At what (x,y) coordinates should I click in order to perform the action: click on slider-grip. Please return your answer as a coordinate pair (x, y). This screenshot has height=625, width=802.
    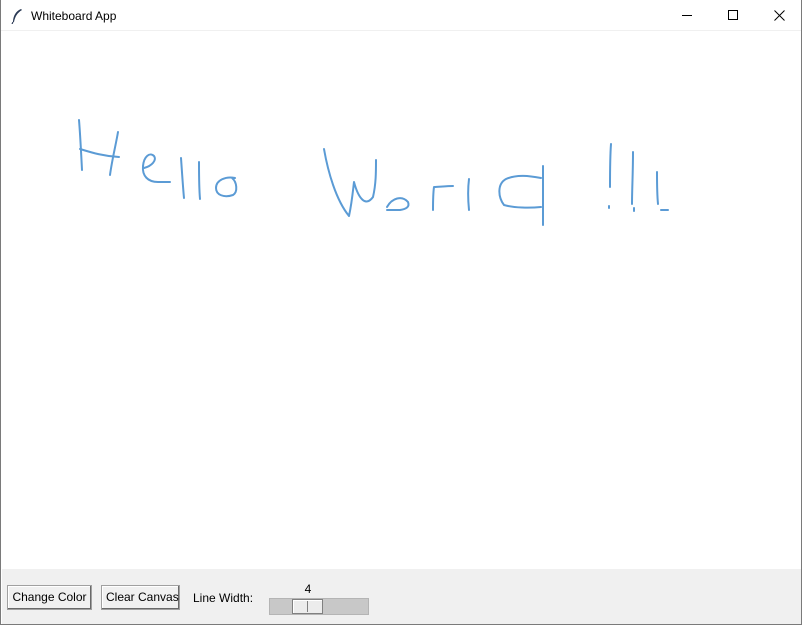
    Looking at the image, I should click on (307, 606).